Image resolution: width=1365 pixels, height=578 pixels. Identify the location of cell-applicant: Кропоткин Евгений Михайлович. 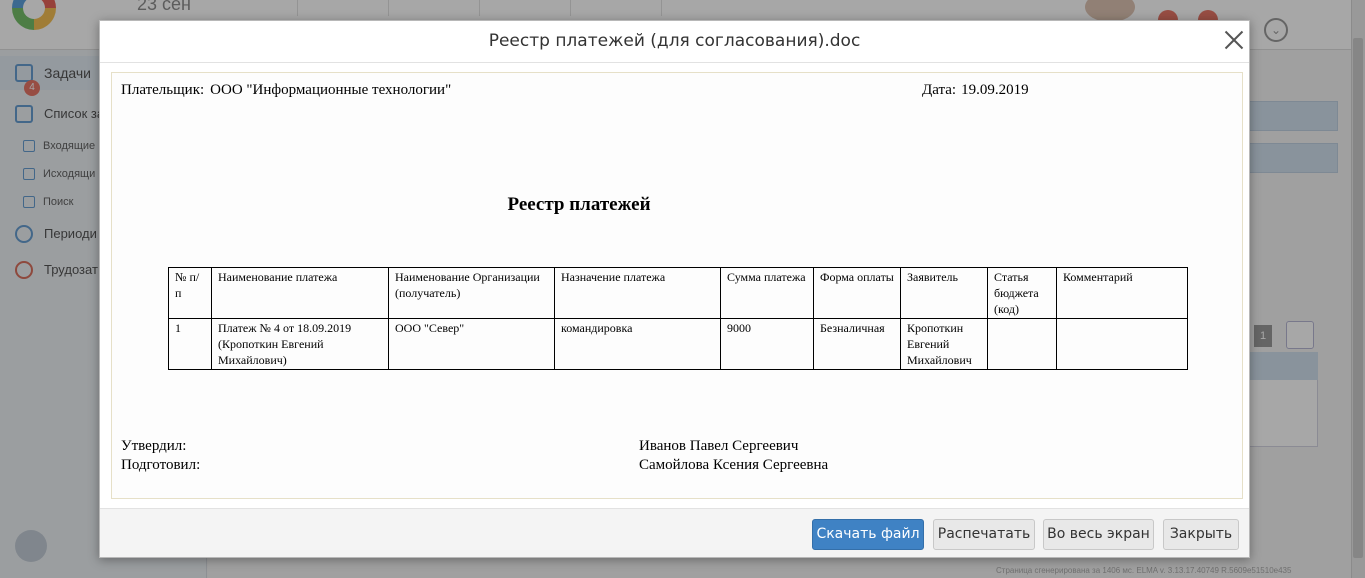
(944, 344).